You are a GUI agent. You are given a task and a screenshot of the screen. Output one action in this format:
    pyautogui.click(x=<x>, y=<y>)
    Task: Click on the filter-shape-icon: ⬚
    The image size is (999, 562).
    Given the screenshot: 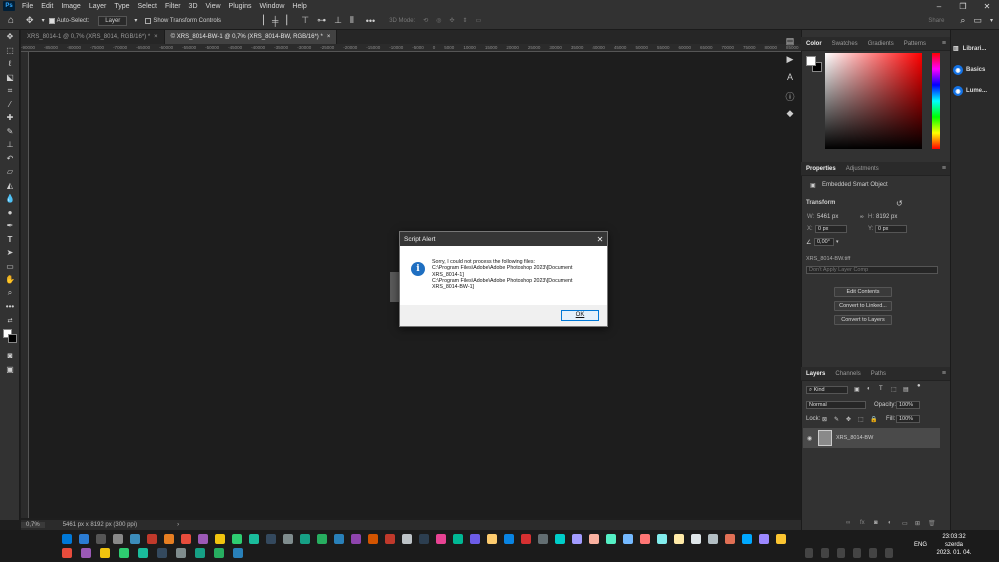 What is the action you would take?
    pyautogui.click(x=894, y=389)
    